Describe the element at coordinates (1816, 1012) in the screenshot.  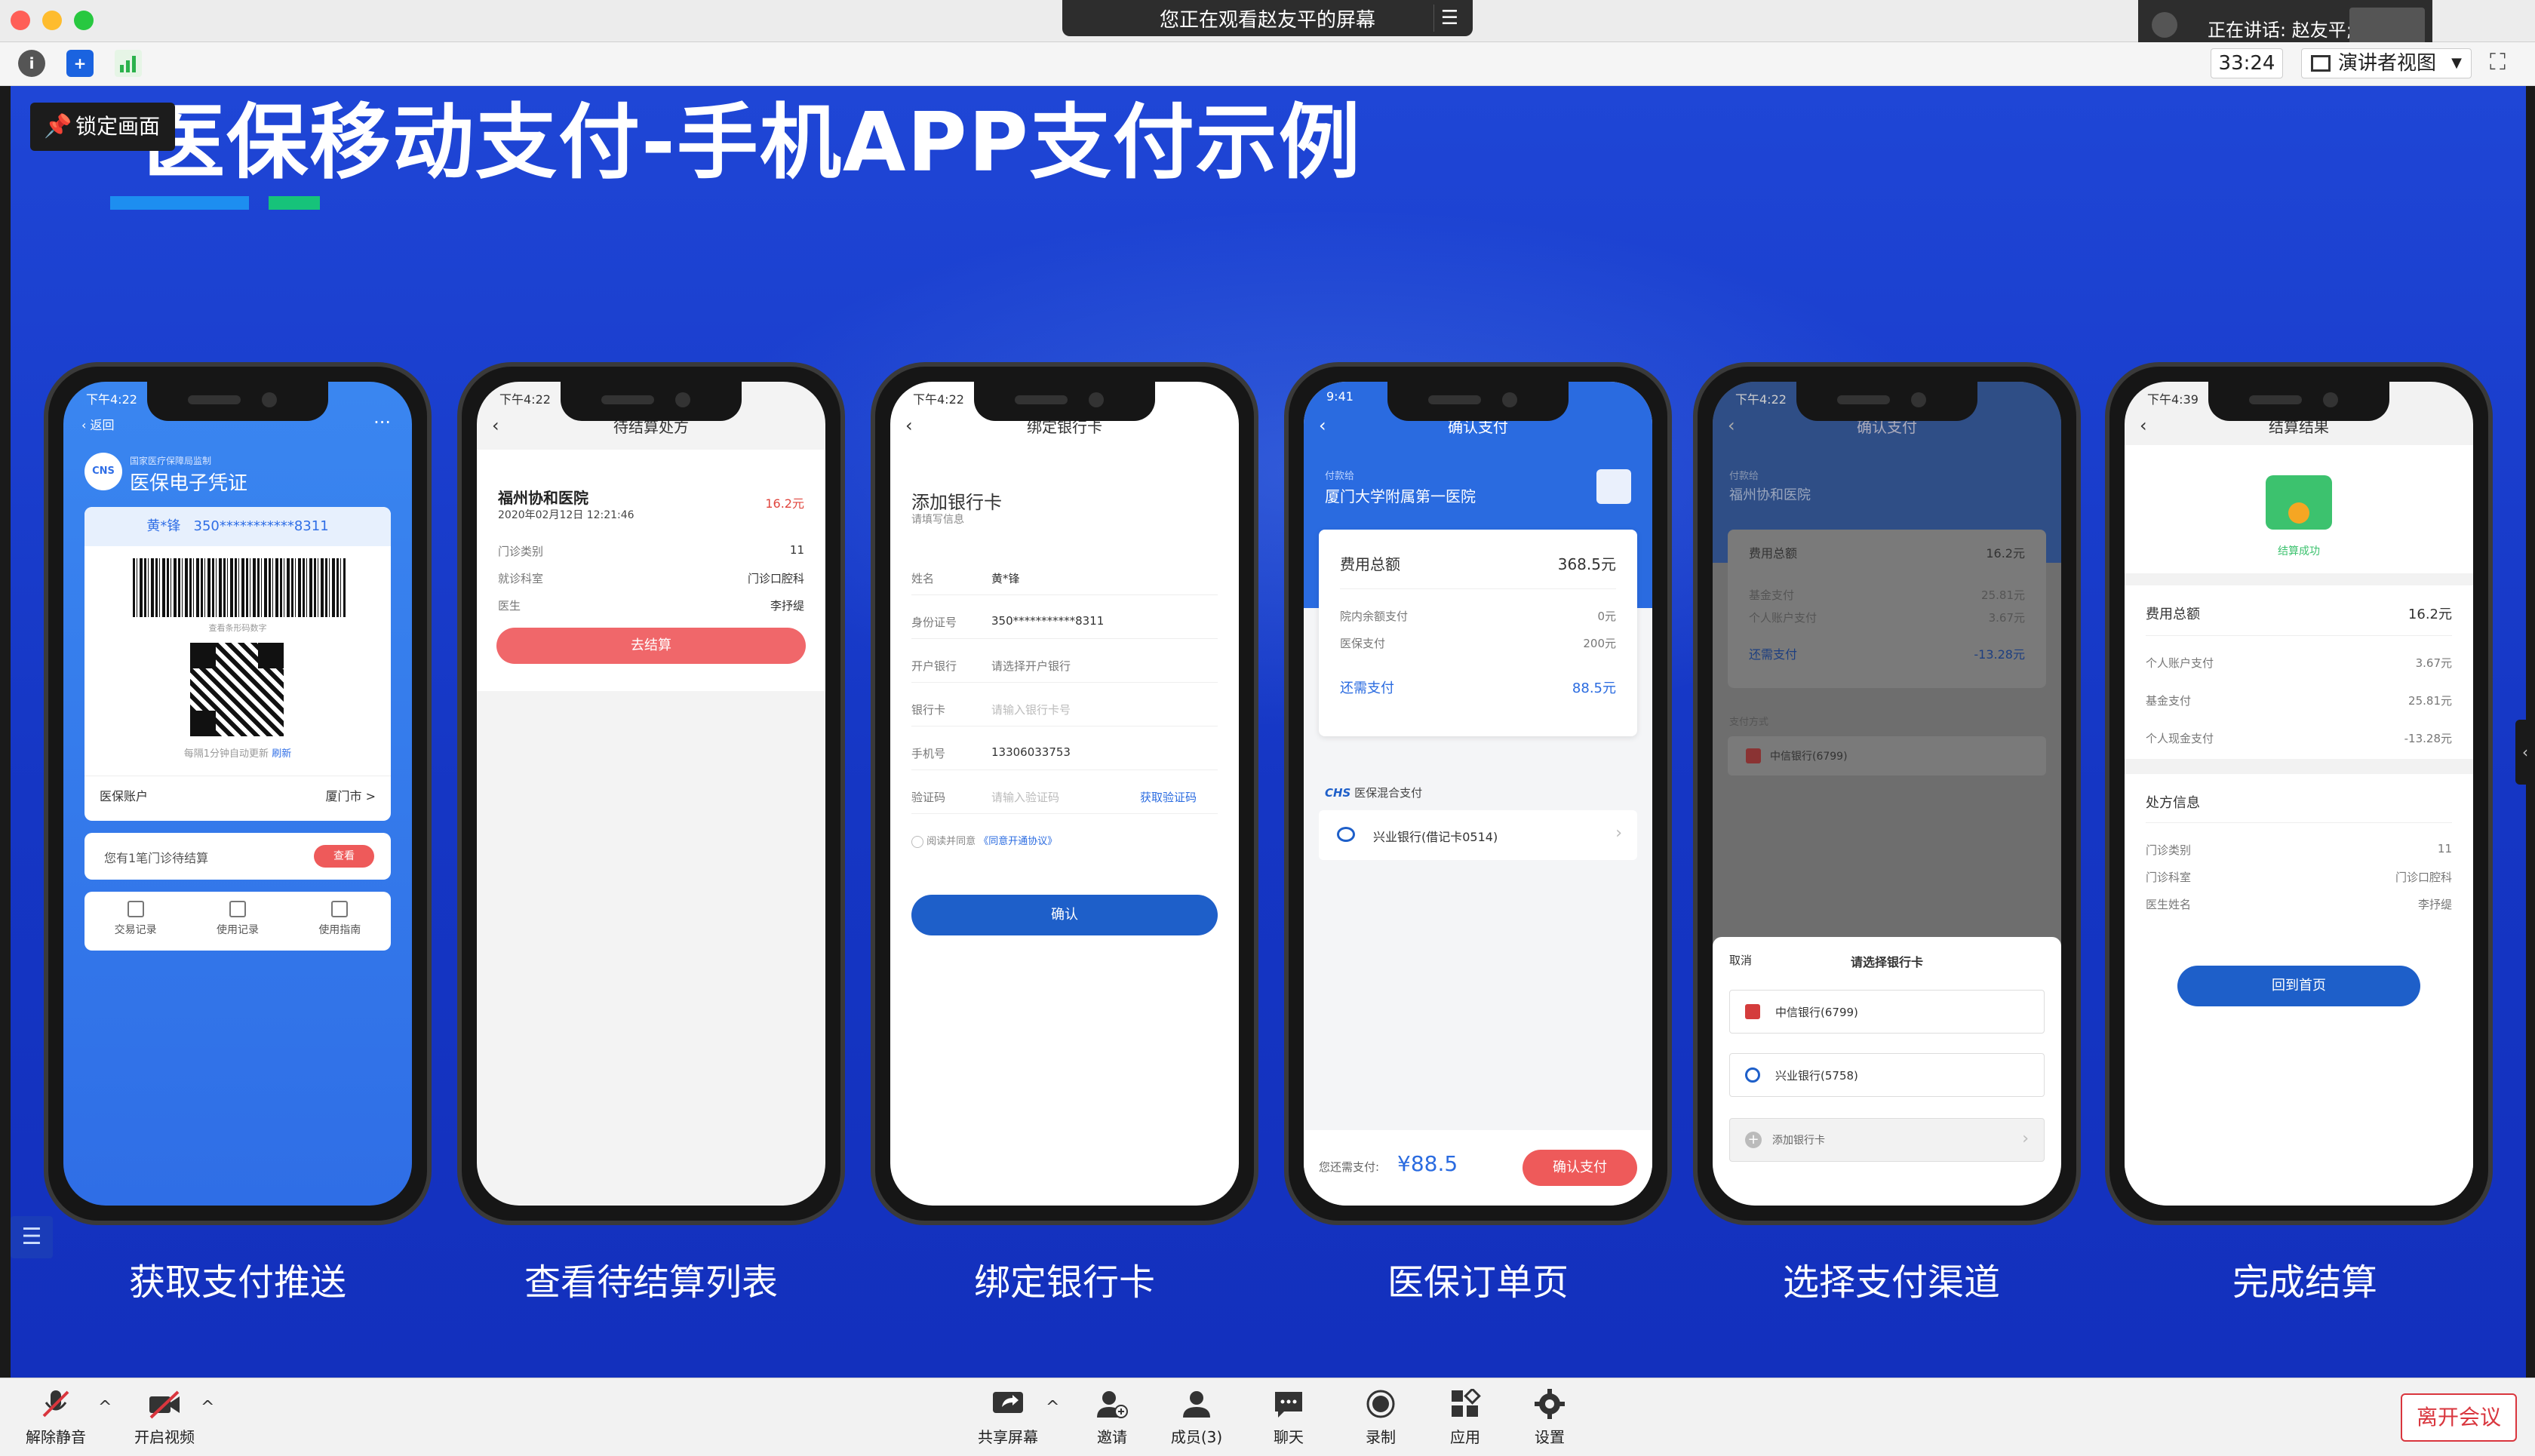
I see `bank-option-label: 中信银行(6799)` at that location.